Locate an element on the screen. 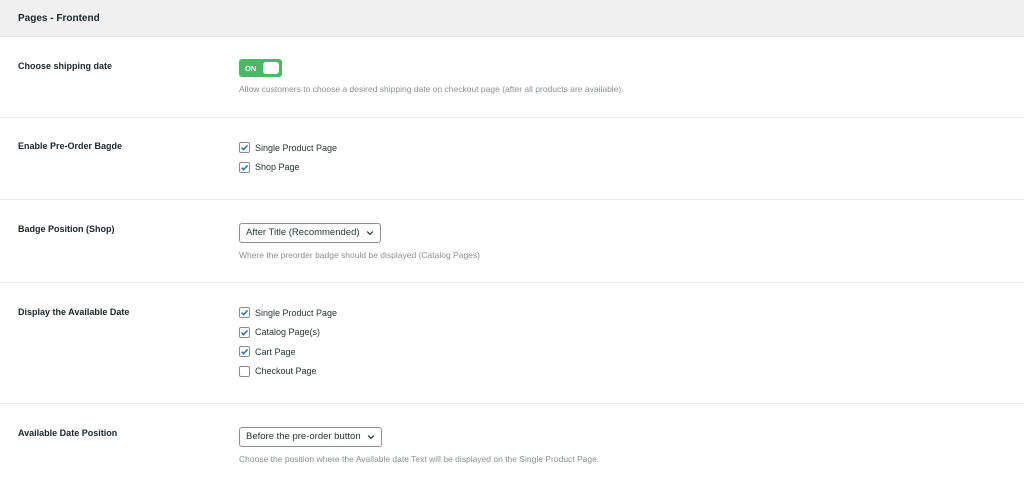 The width and height of the screenshot is (1024, 477). checkbox-option: Shop Page is located at coordinates (288, 168).